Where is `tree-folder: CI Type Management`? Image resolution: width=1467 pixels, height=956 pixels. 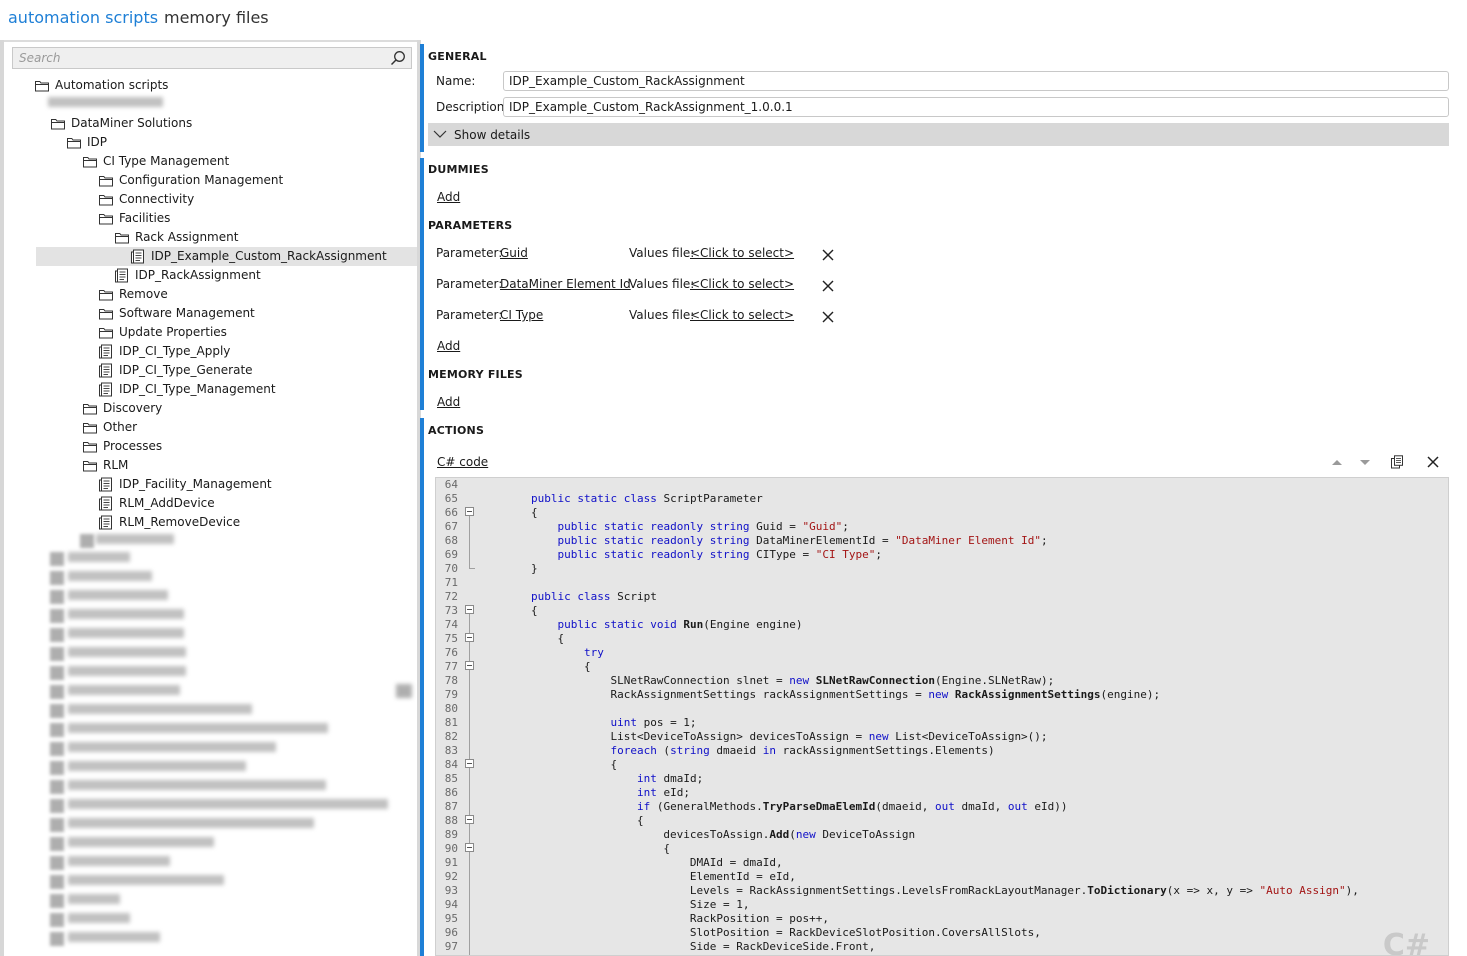
tree-folder: CI Type Management is located at coordinates (210, 161).